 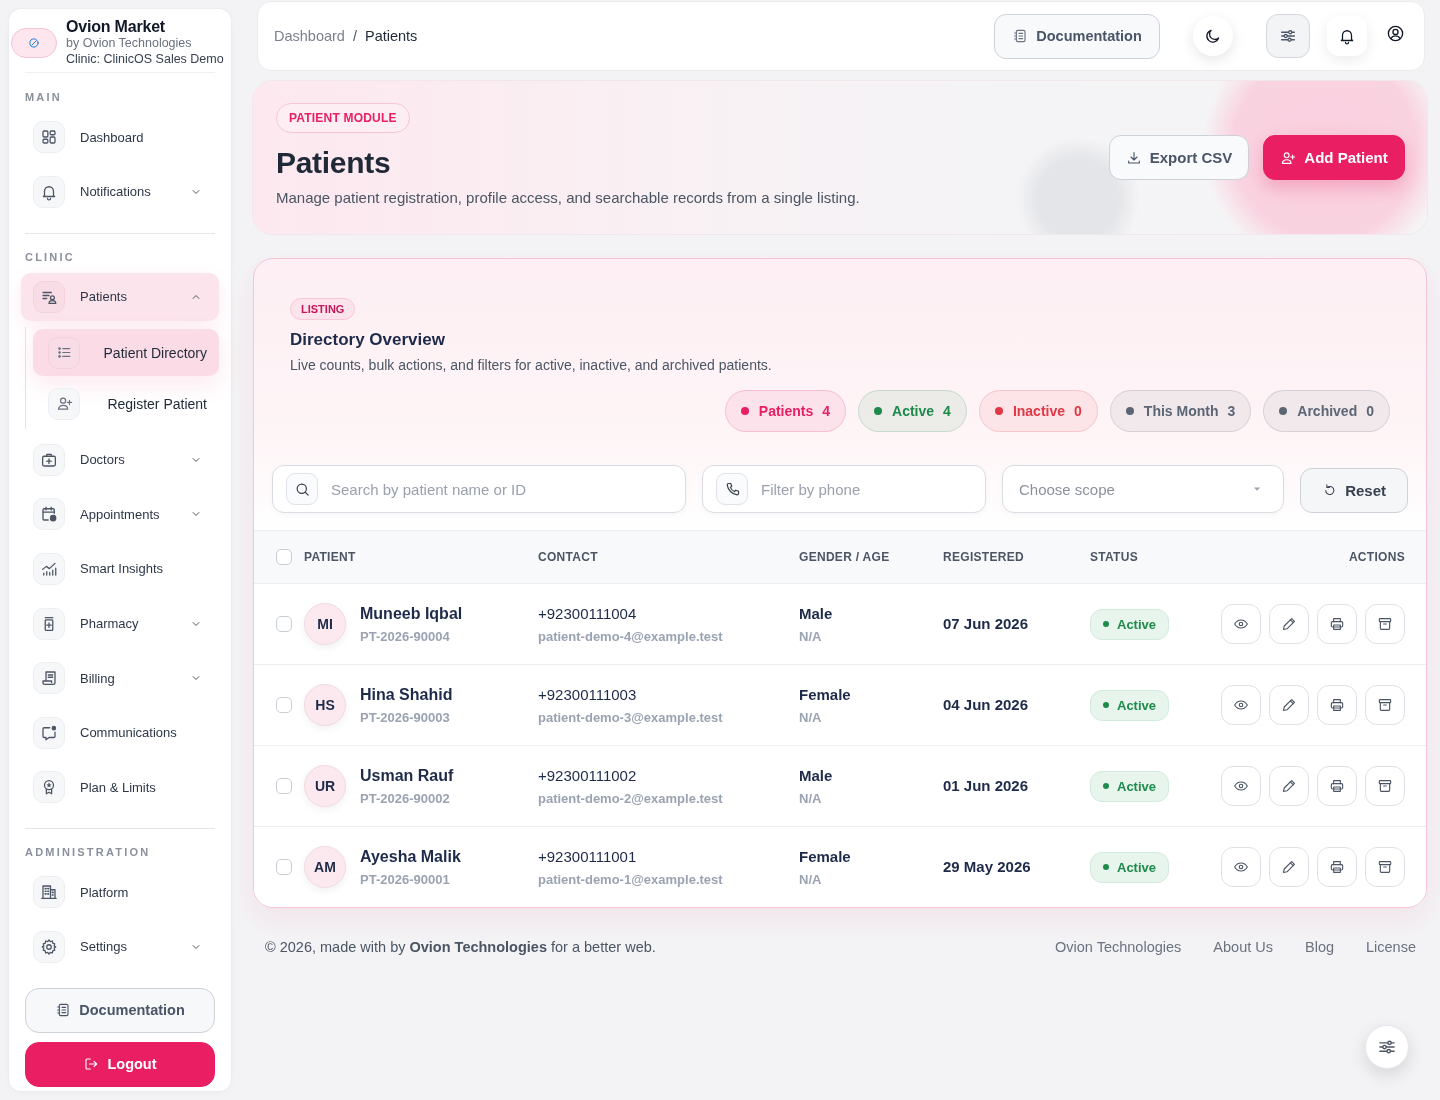 I want to click on eye-icon, so click(x=1241, y=705).